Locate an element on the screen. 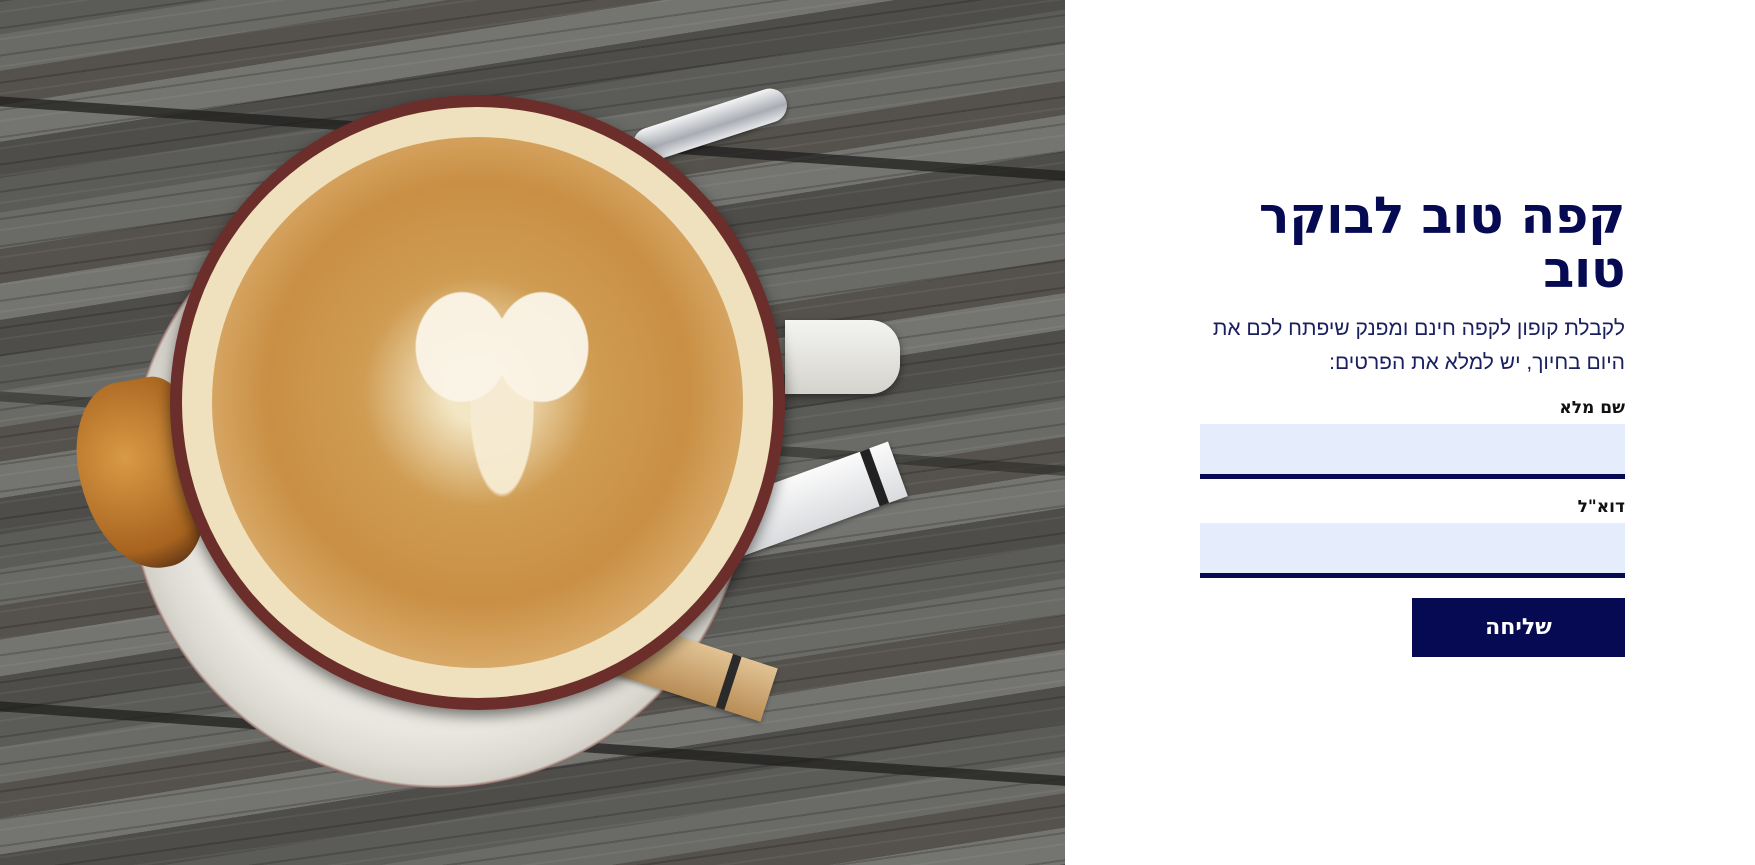 This screenshot has width=1755, height=865. page-title: קפה טוב לבוקר טוב is located at coordinates (1442, 243).